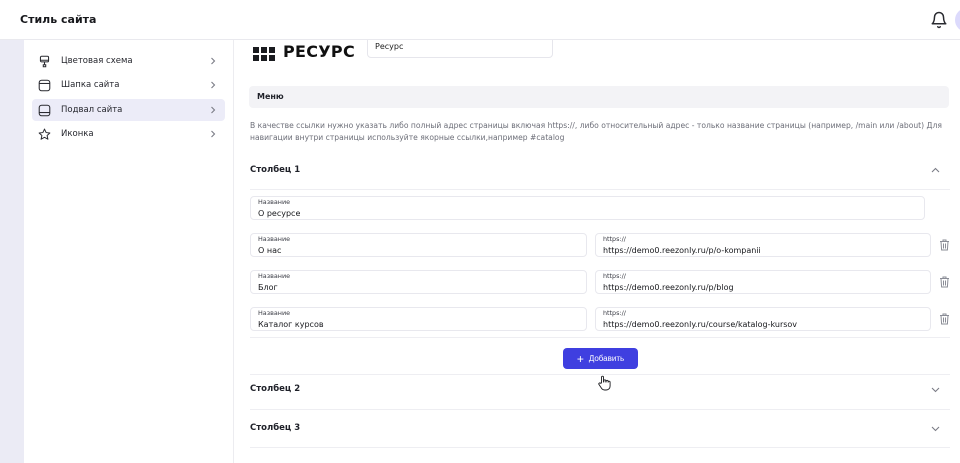 This screenshot has height=463, width=960. I want to click on logo-mark, so click(264, 53).